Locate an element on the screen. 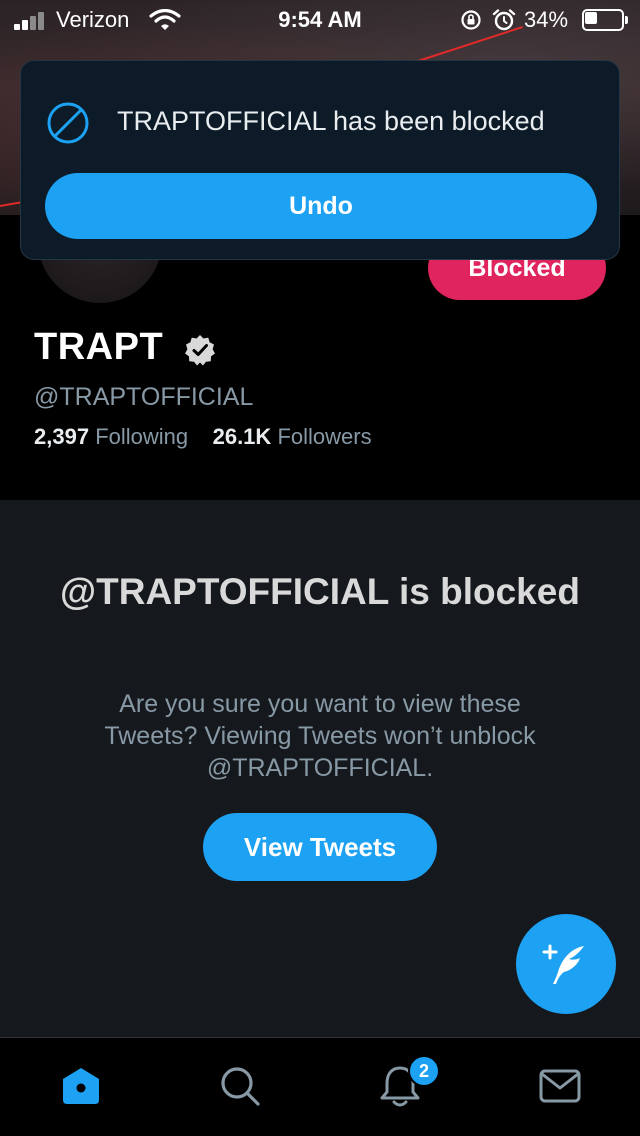 Image resolution: width=640 pixels, height=1136 pixels. alarm-icon is located at coordinates (504, 20).